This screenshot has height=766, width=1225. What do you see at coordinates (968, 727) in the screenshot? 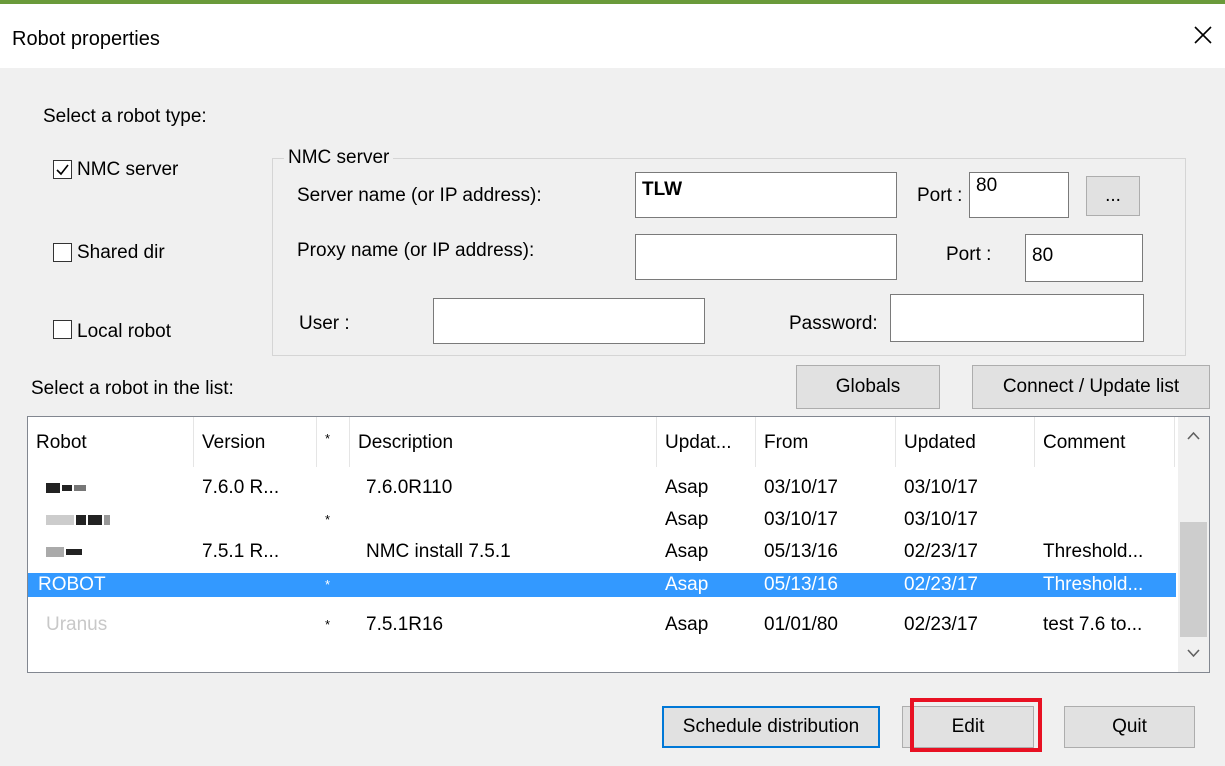
I see `edit-button: Edit` at bounding box center [968, 727].